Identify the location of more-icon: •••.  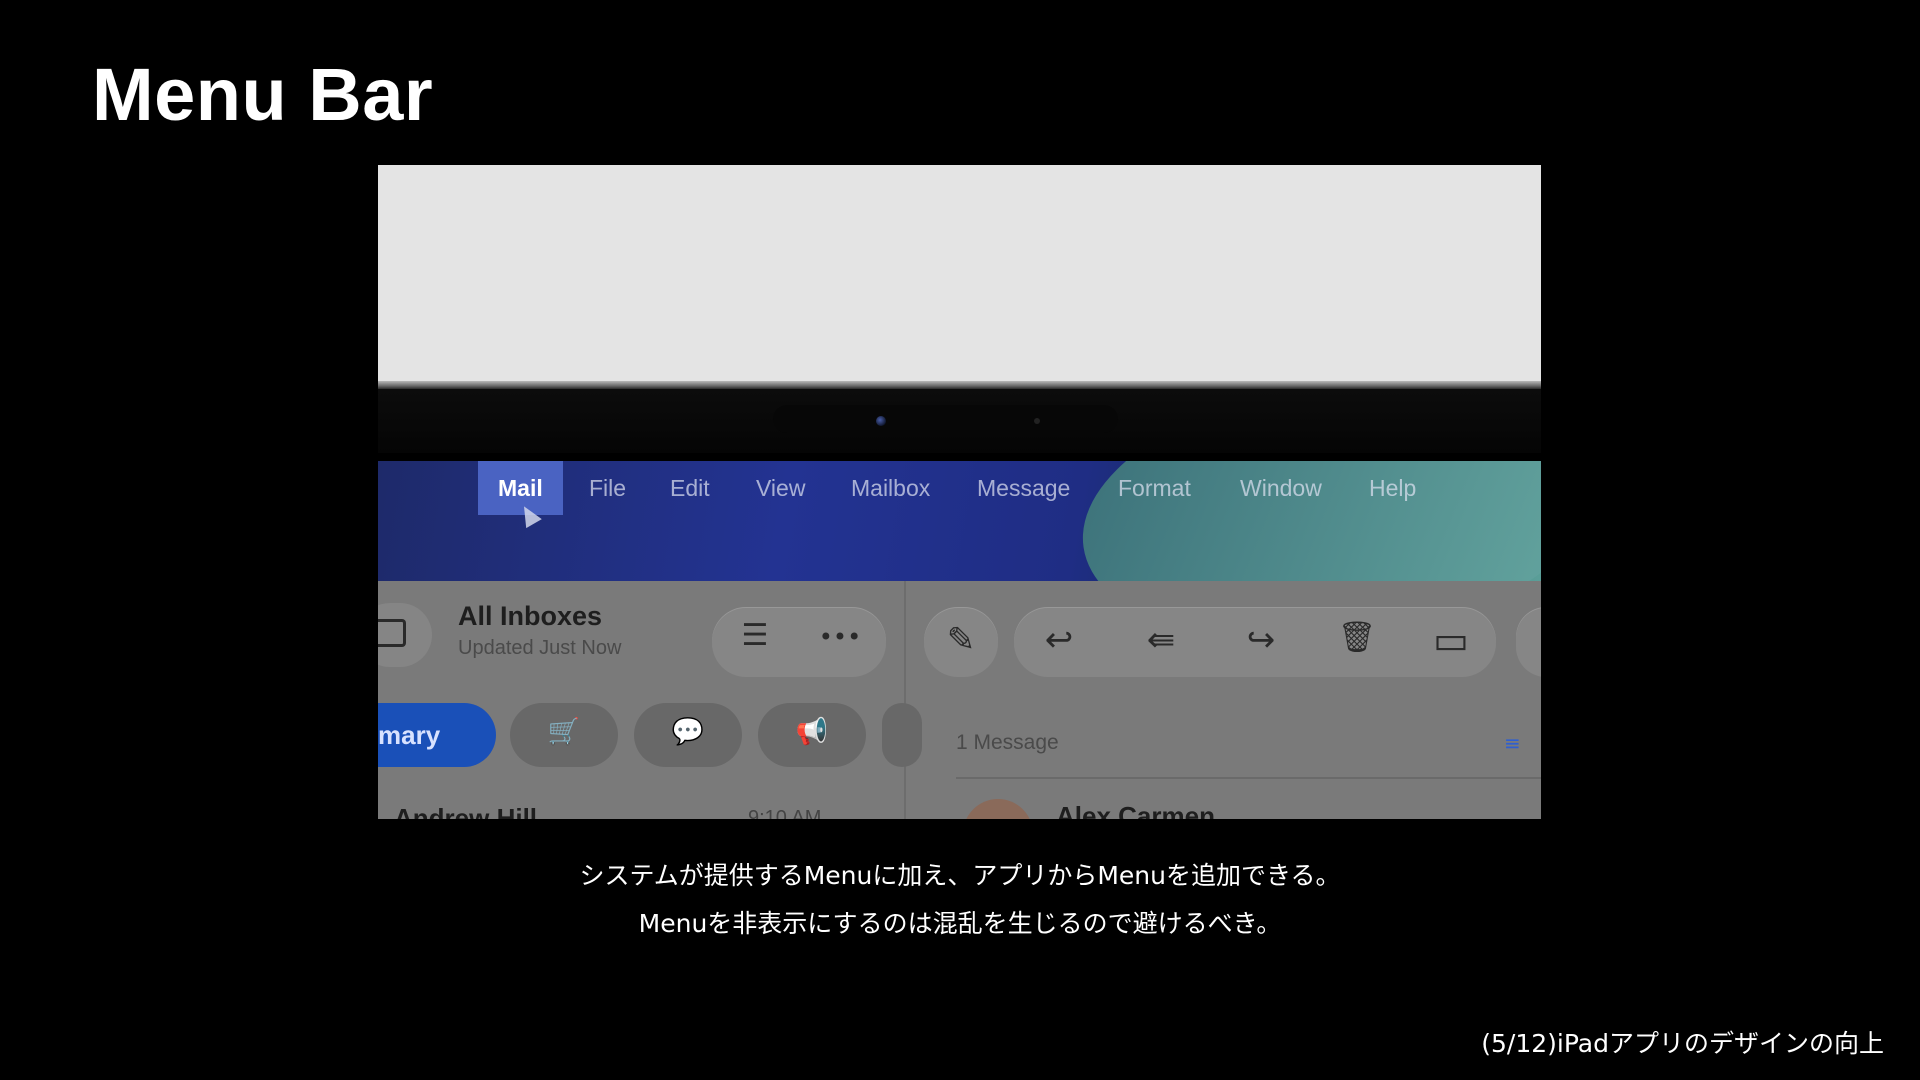
(840, 637).